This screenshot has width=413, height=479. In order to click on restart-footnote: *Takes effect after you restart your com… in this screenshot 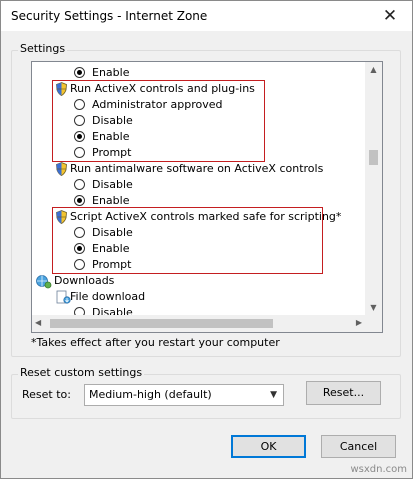, I will do `click(155, 342)`.